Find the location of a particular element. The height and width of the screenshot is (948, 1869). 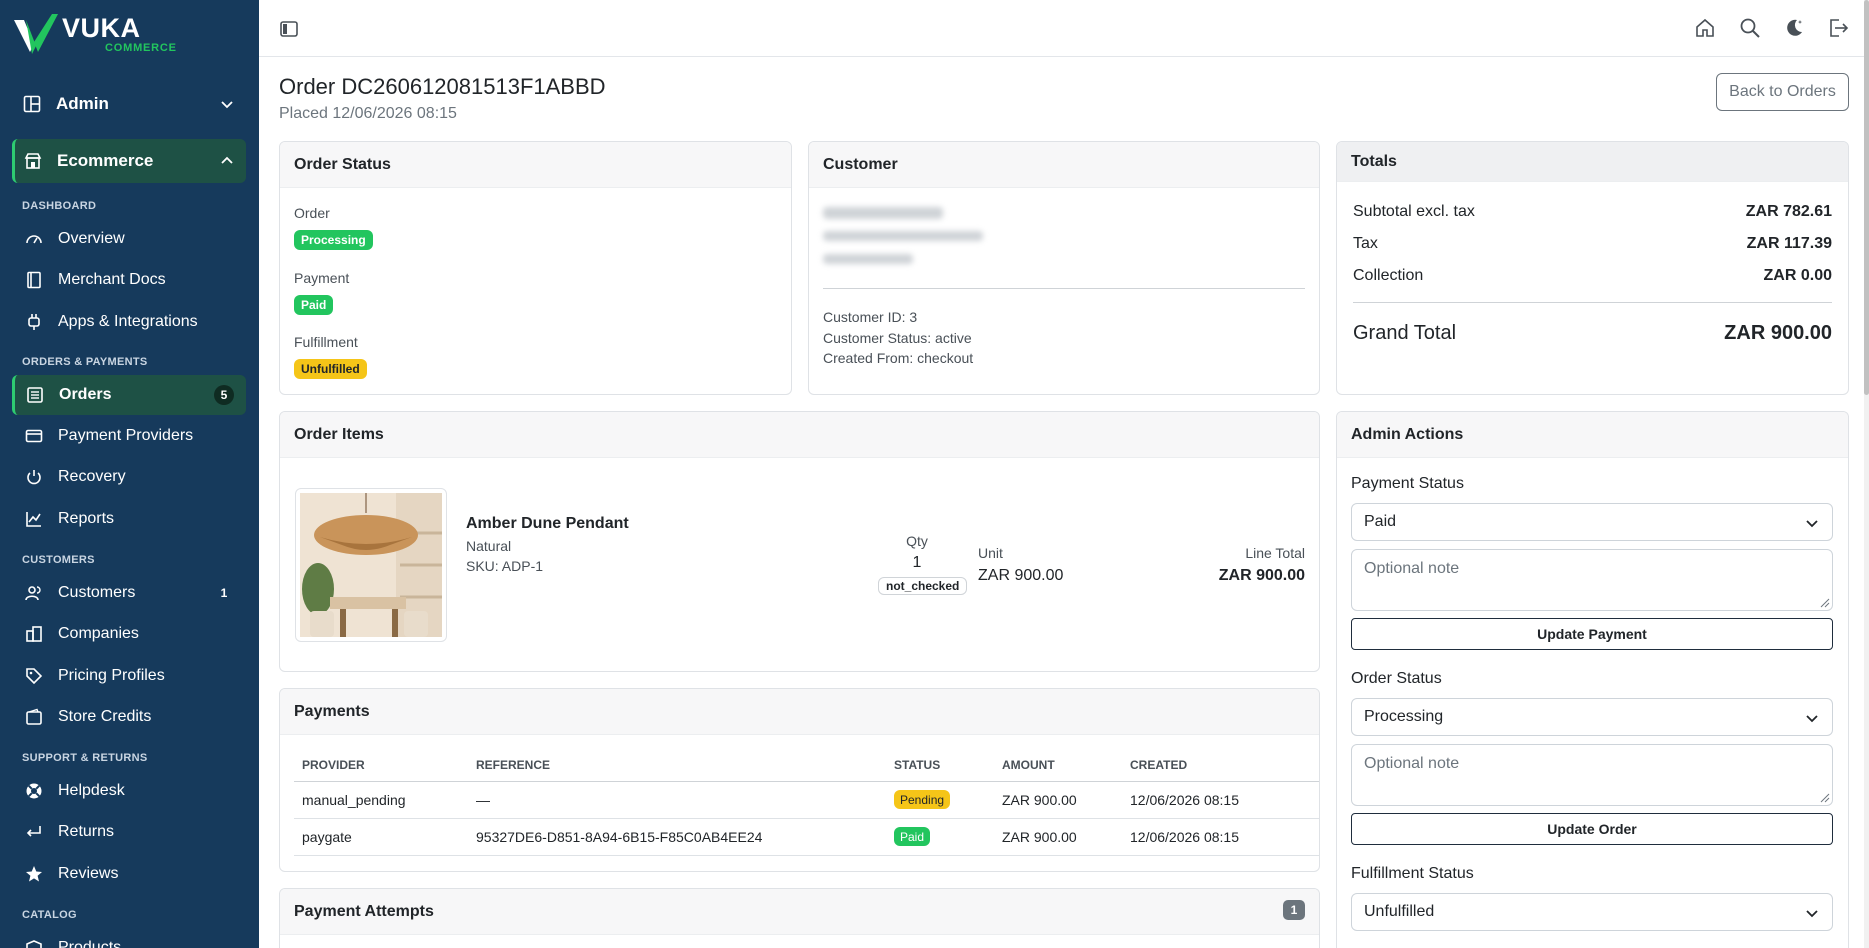

sidebar-item-store-credits: Store Credits is located at coordinates (129, 717).